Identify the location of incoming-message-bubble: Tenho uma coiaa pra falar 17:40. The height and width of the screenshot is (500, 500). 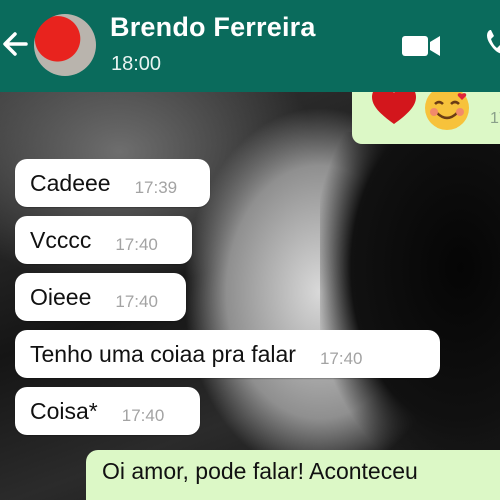
(227, 354).